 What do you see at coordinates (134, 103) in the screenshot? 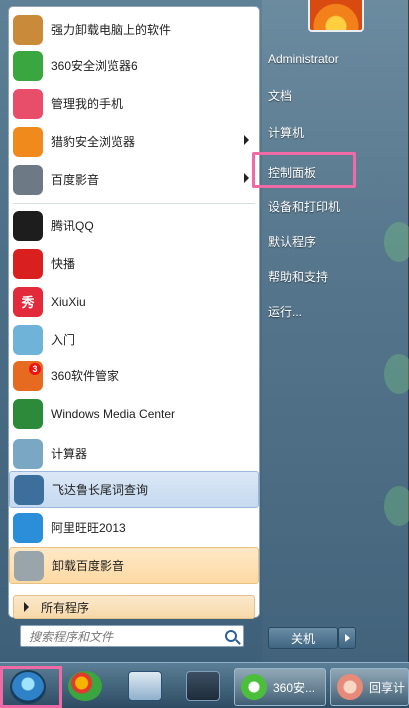
I see `program-item: 管理我的手机` at bounding box center [134, 103].